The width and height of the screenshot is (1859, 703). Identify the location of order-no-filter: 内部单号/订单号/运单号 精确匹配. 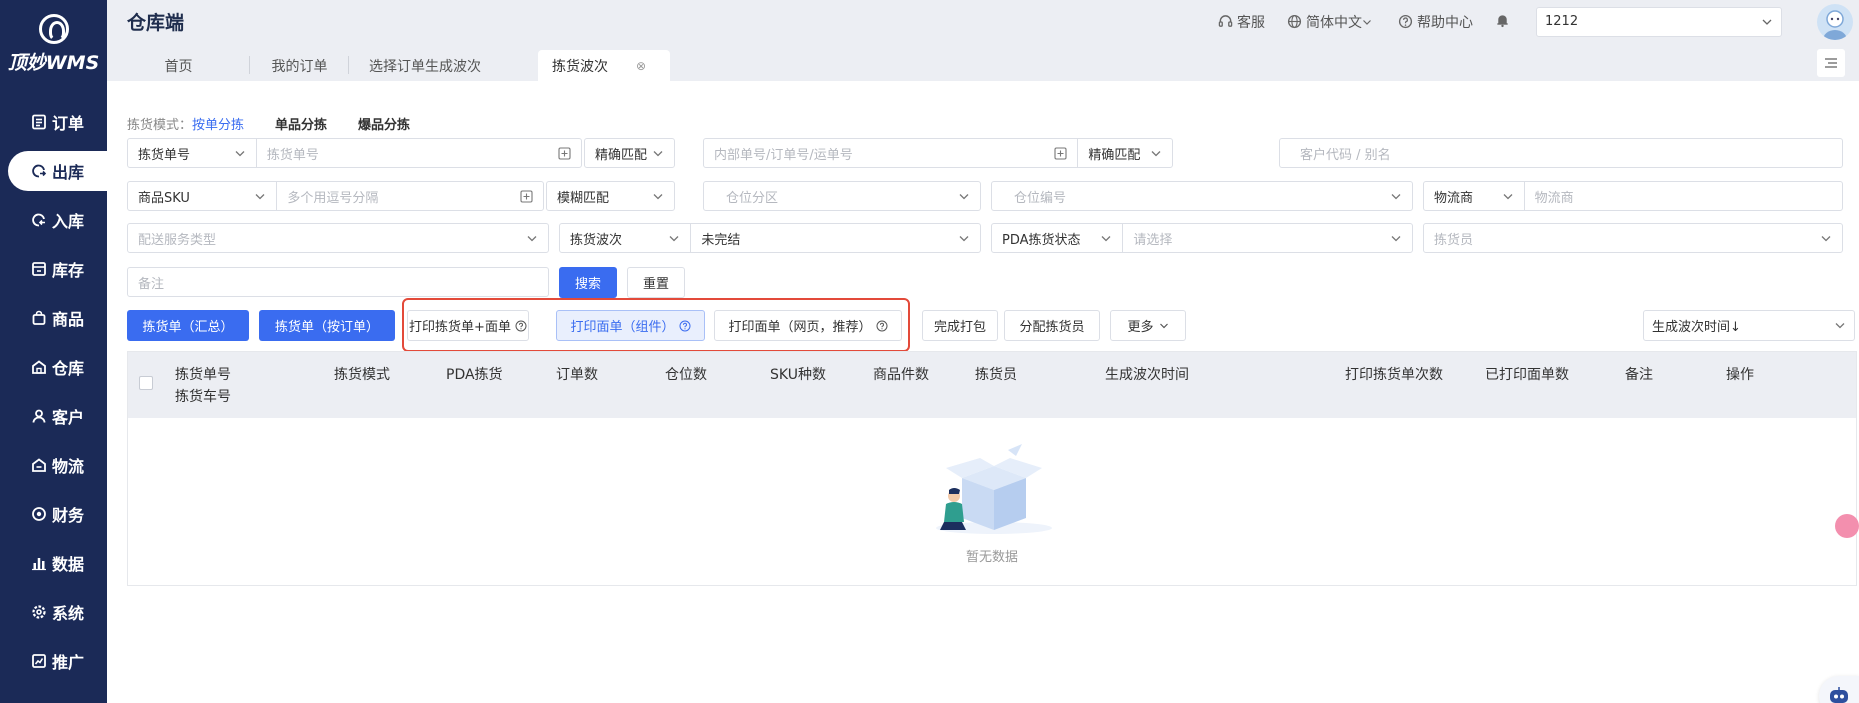
(938, 153).